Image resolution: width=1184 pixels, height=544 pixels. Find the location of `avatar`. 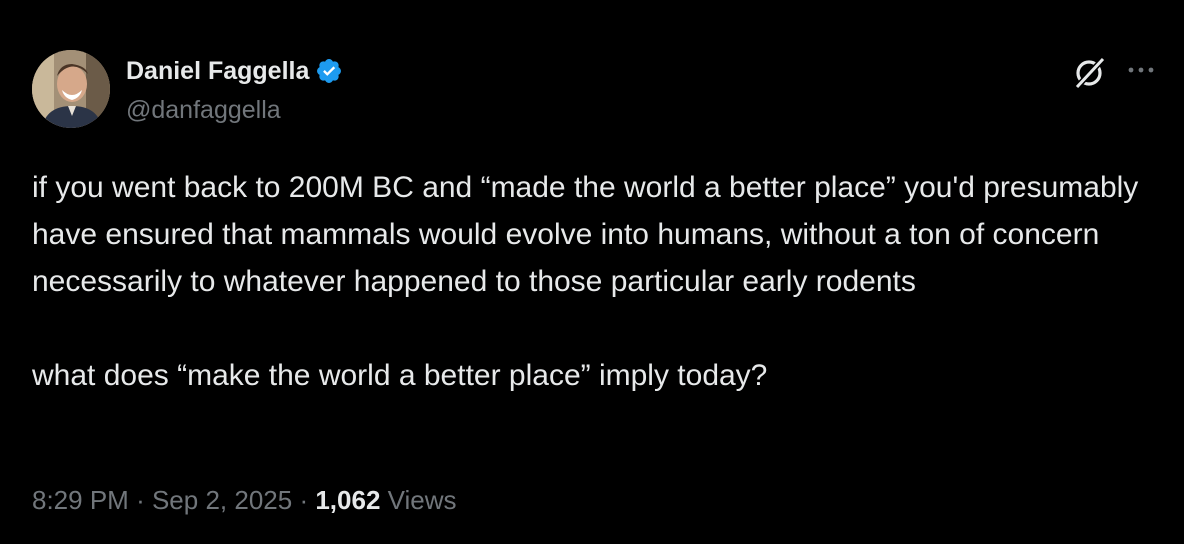

avatar is located at coordinates (71, 89).